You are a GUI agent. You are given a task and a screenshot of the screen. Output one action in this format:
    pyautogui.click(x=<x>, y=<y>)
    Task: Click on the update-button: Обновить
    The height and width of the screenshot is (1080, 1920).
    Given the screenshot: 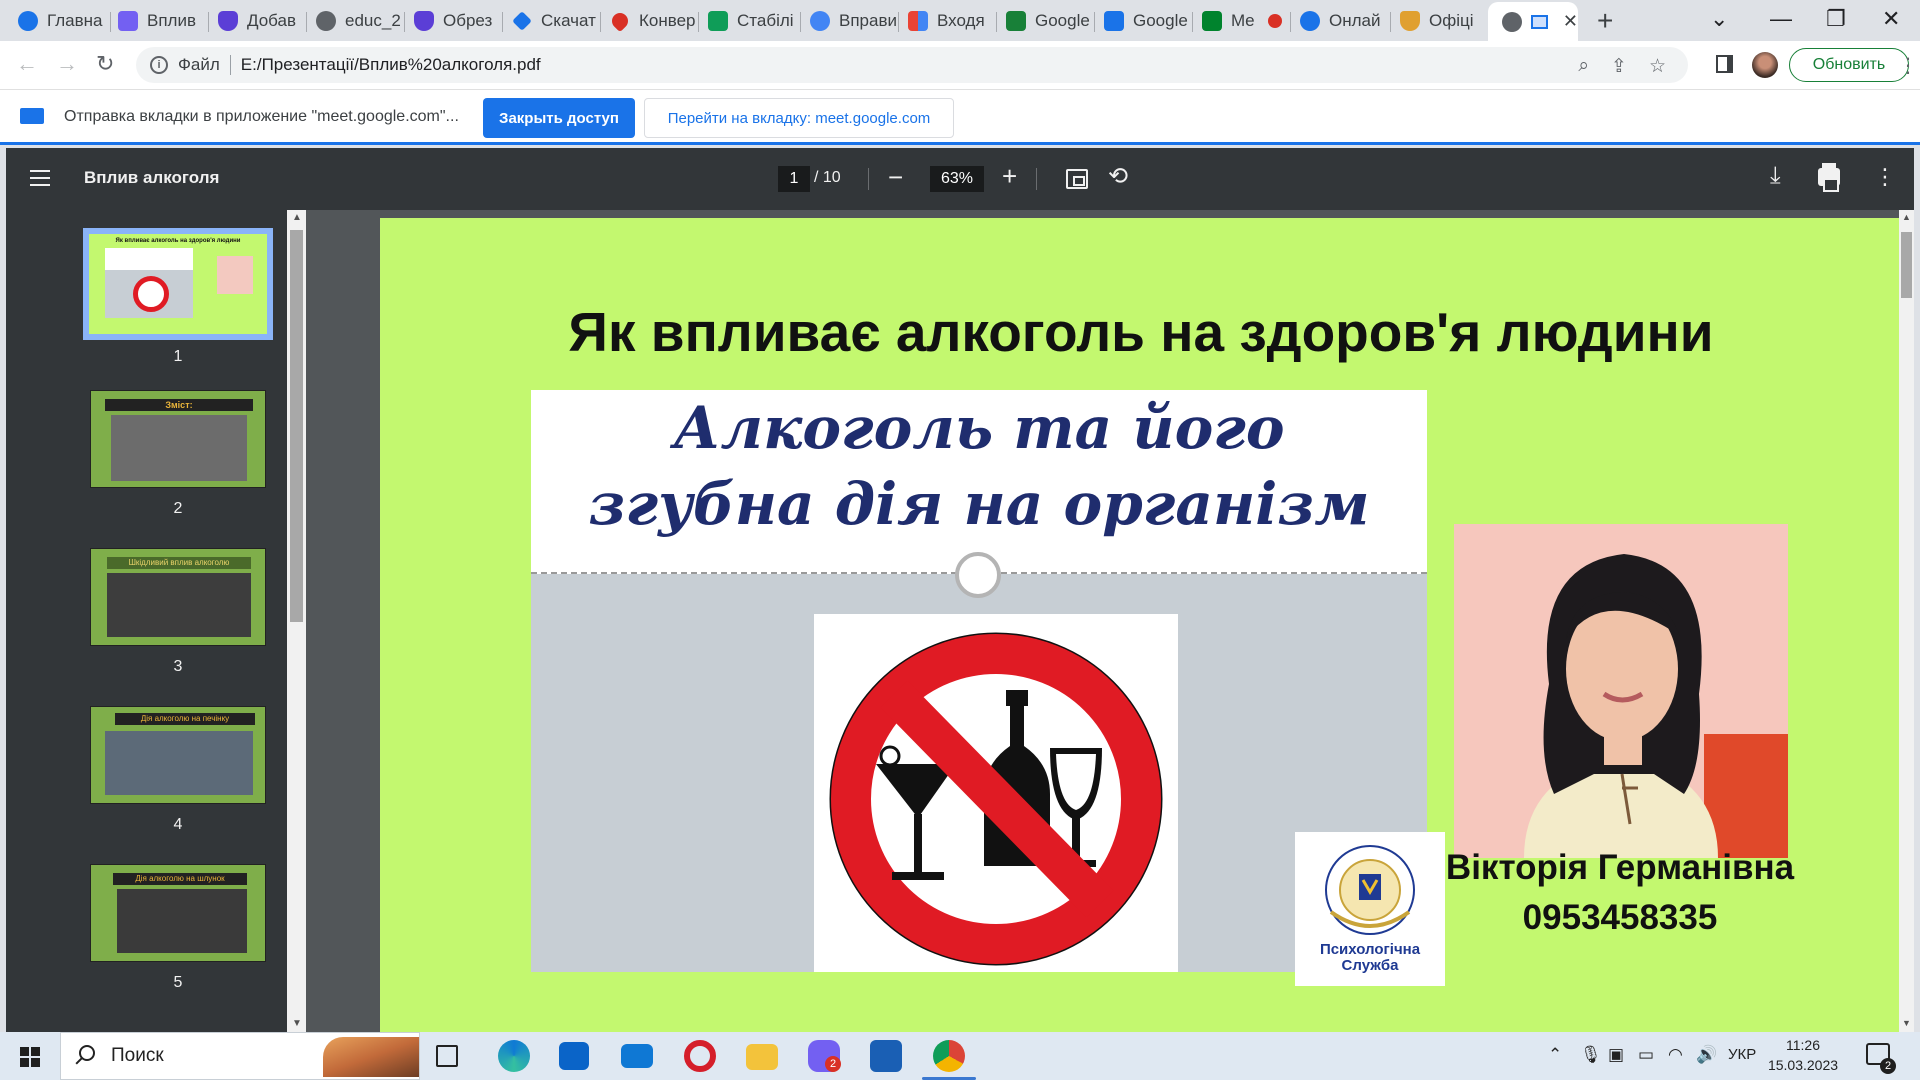 What is the action you would take?
    pyautogui.click(x=1849, y=65)
    